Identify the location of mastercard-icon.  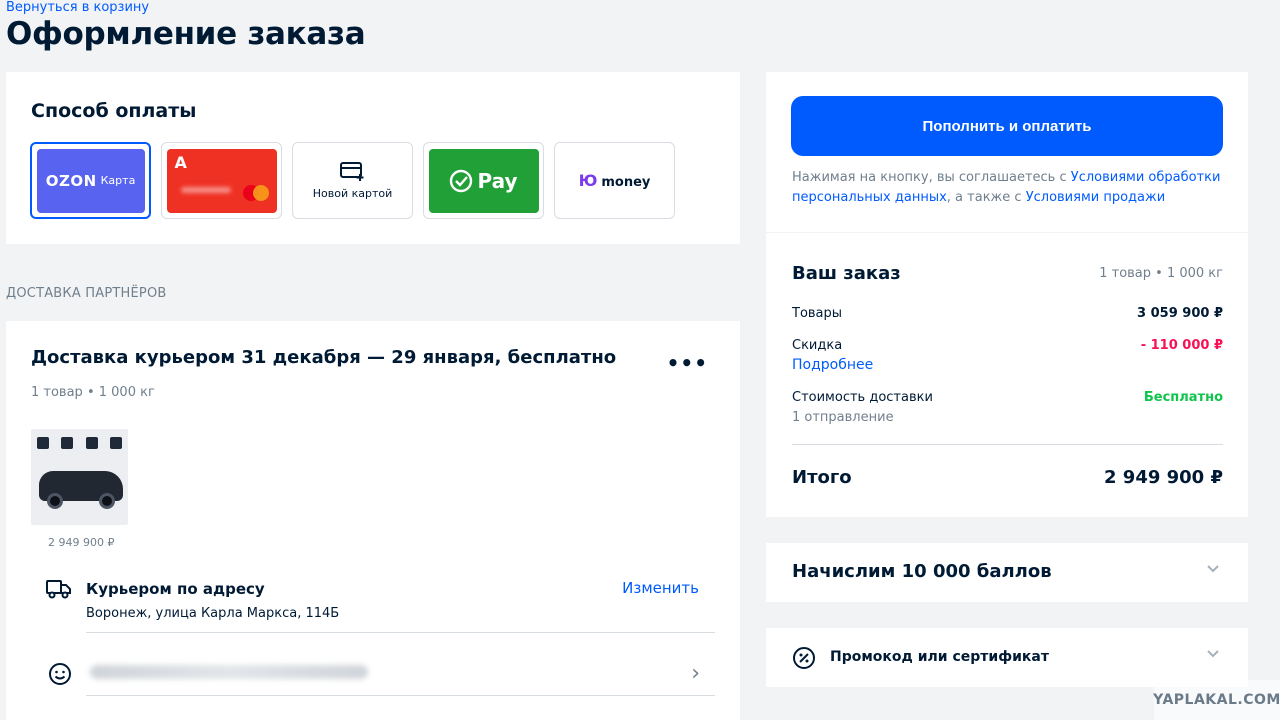
(255, 192).